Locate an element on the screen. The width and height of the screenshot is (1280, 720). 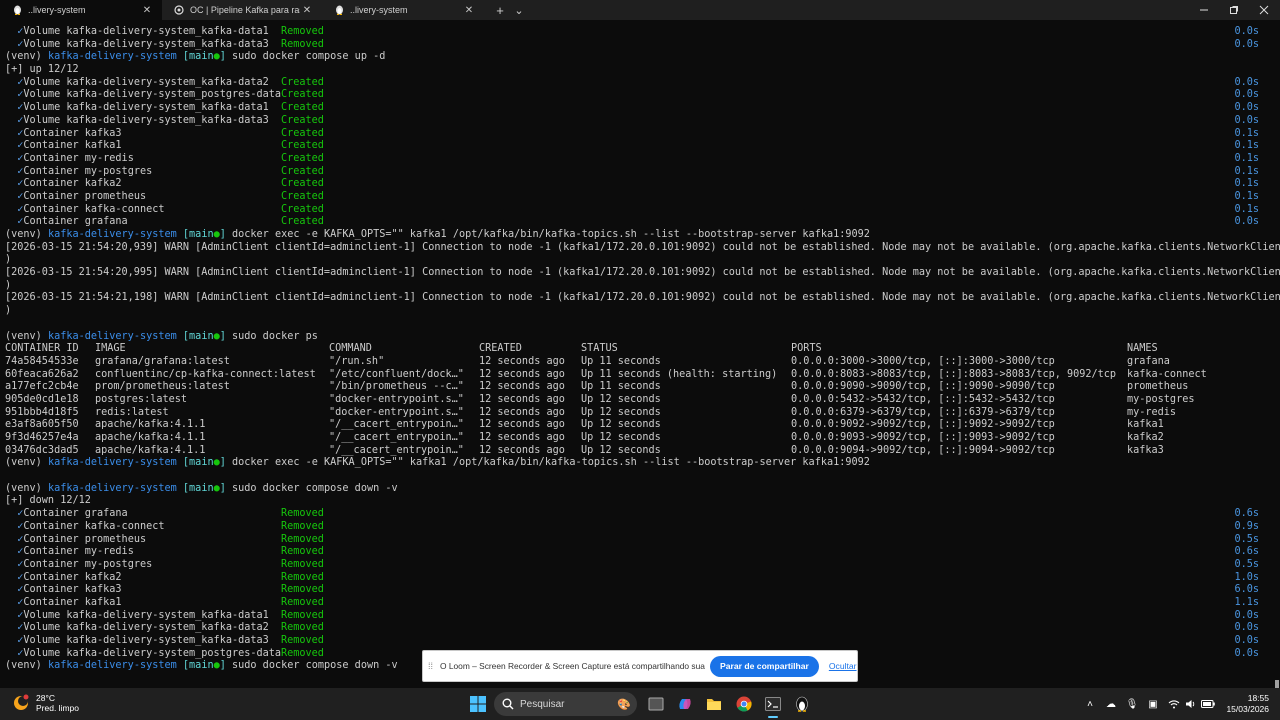
chevron-up-icon: ˄ is located at coordinates (1090, 704).